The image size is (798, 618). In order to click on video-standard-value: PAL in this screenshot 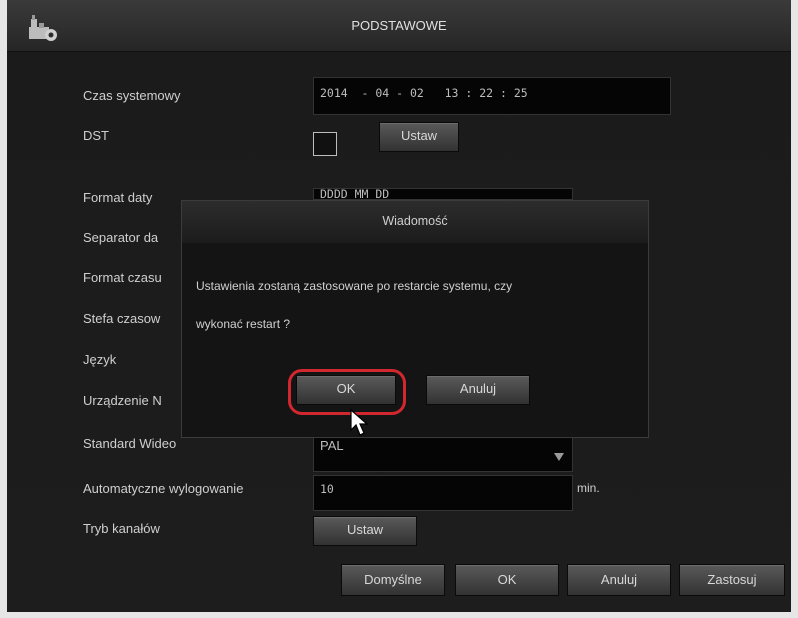, I will do `click(332, 445)`.